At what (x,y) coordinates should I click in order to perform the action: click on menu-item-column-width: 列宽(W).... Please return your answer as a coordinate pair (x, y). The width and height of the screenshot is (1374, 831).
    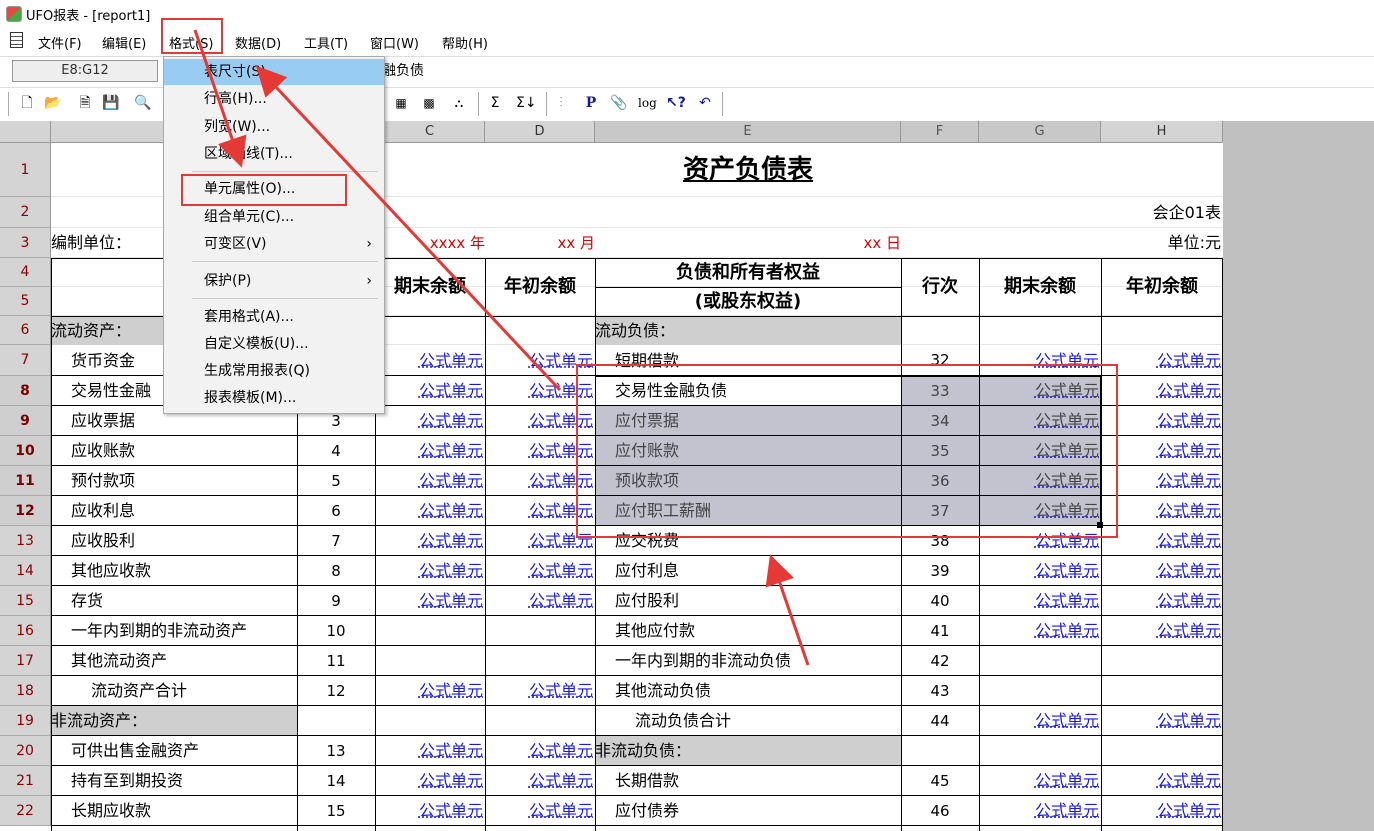
    Looking at the image, I should click on (274, 127).